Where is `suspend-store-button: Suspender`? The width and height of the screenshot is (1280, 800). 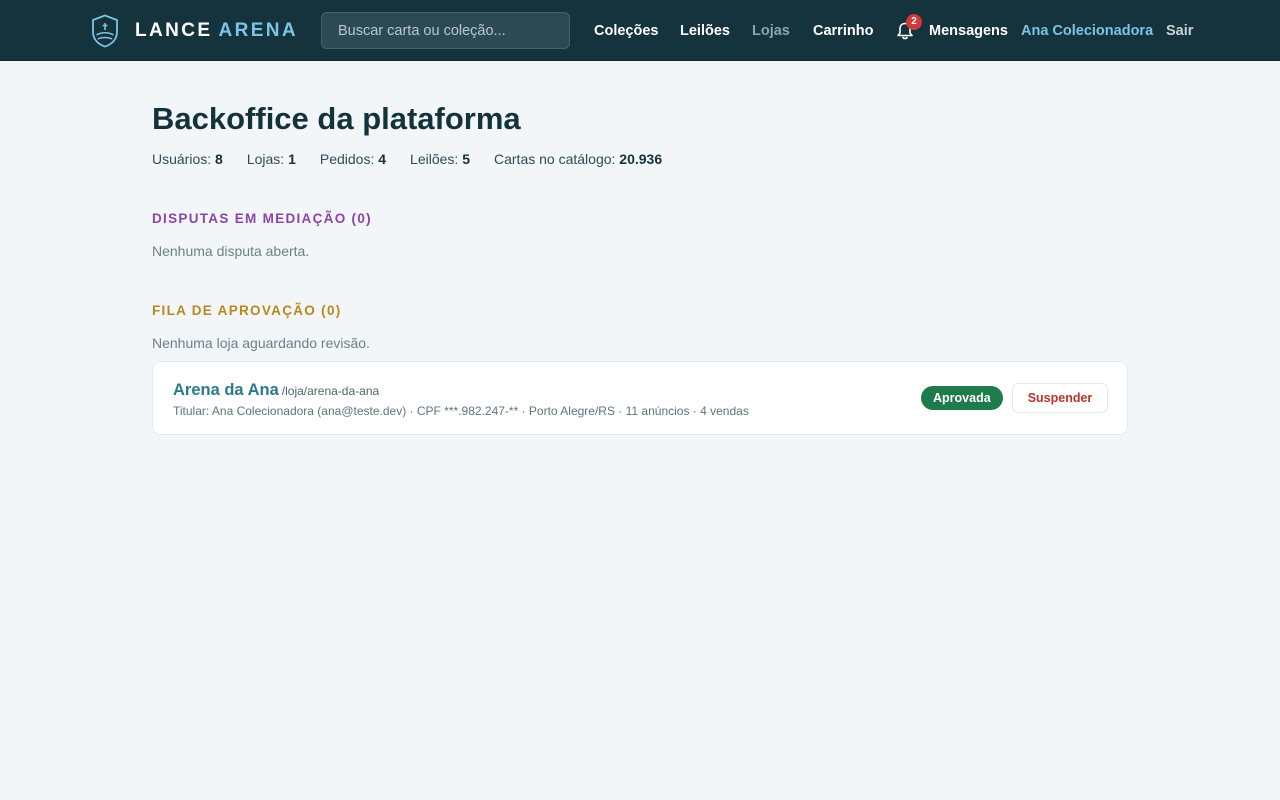 suspend-store-button: Suspender is located at coordinates (1060, 398).